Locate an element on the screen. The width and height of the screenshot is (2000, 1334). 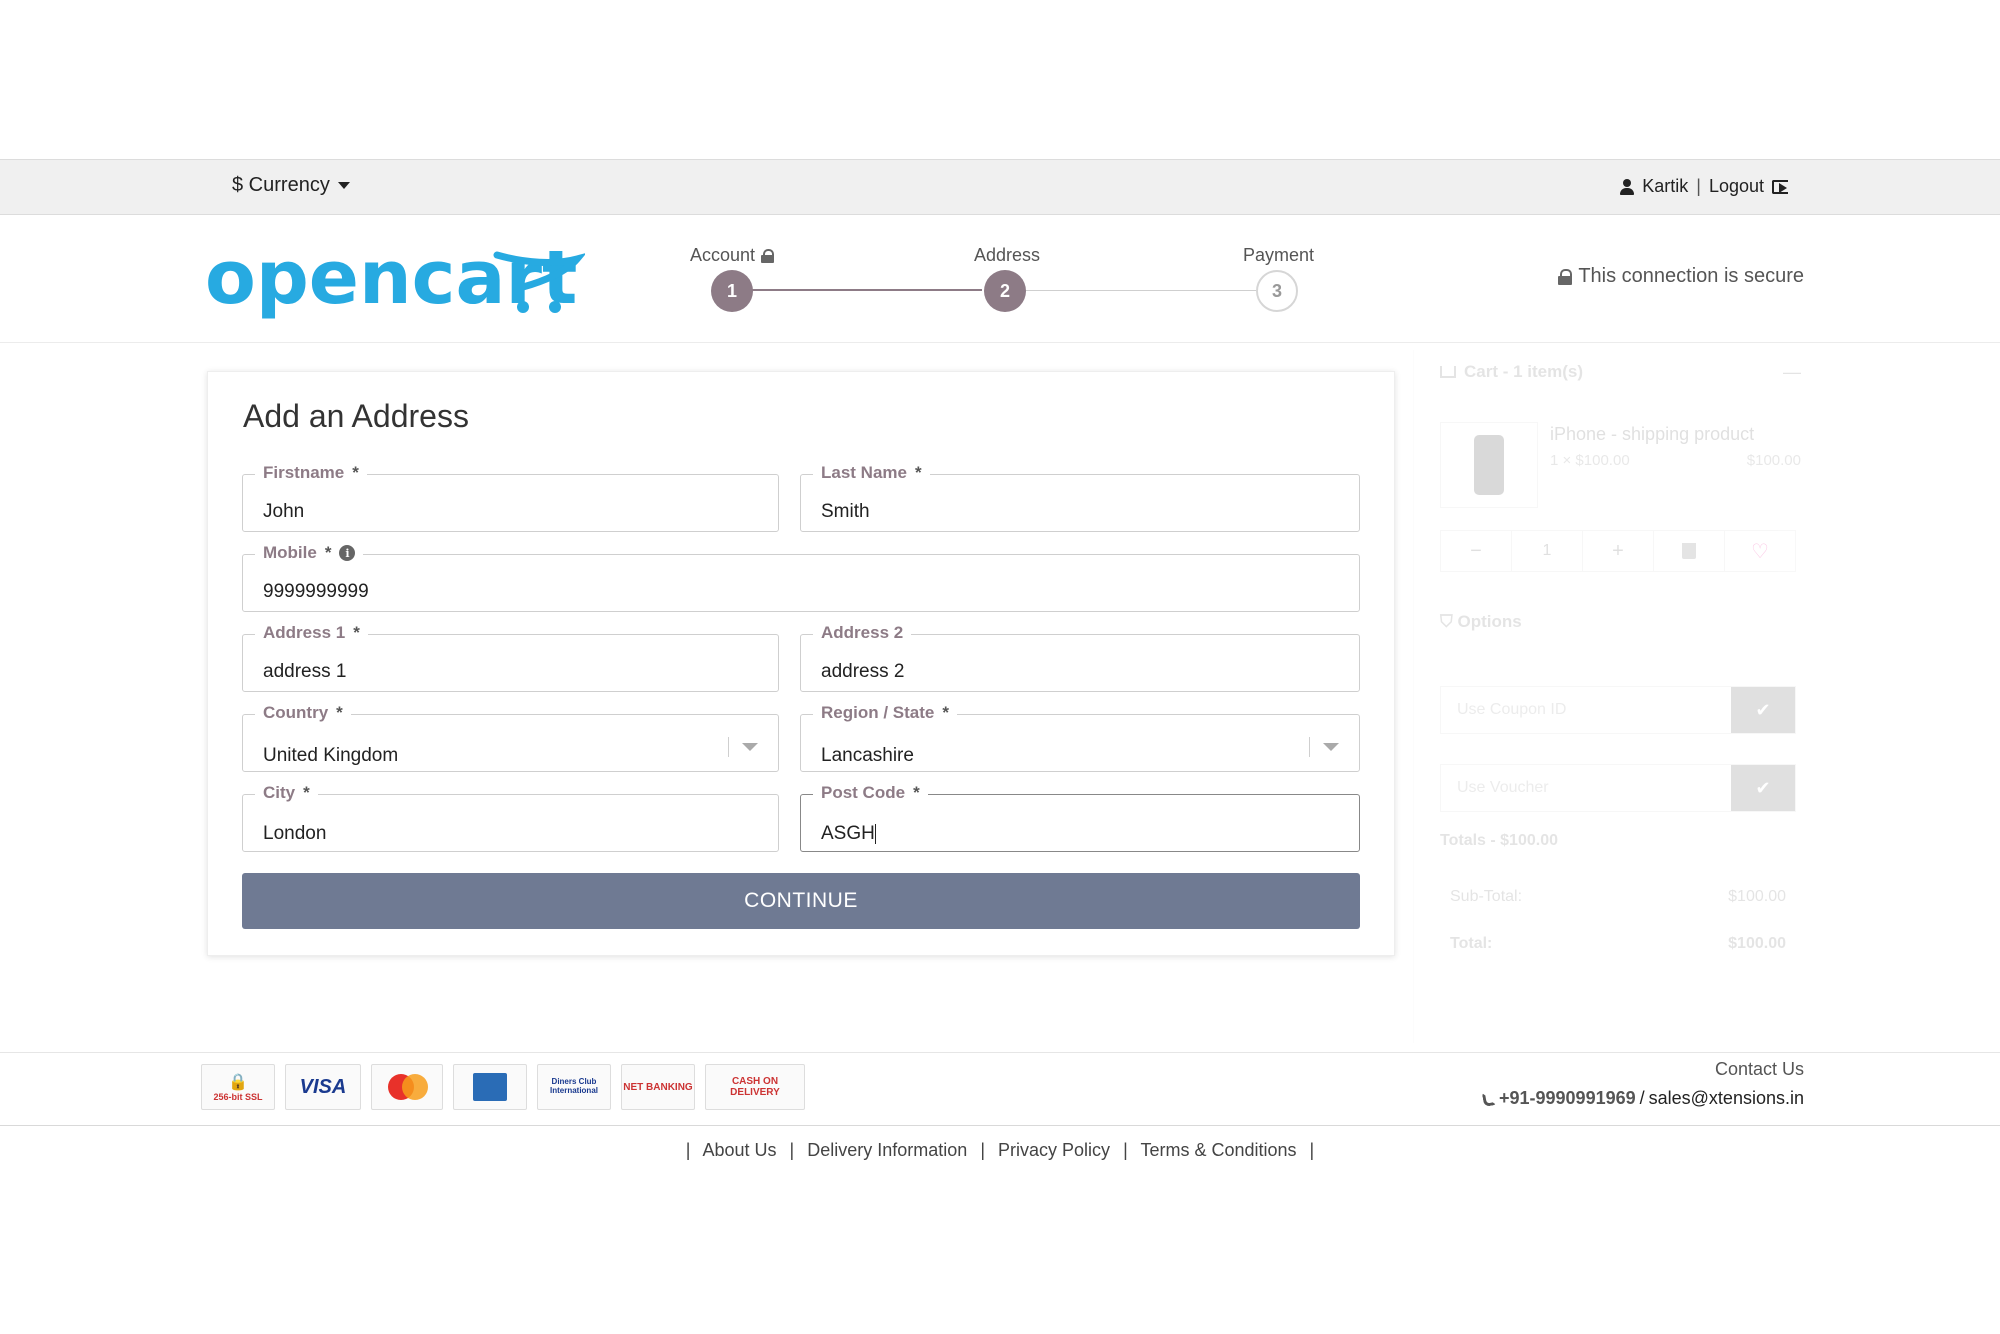
user-icon is located at coordinates (1627, 186).